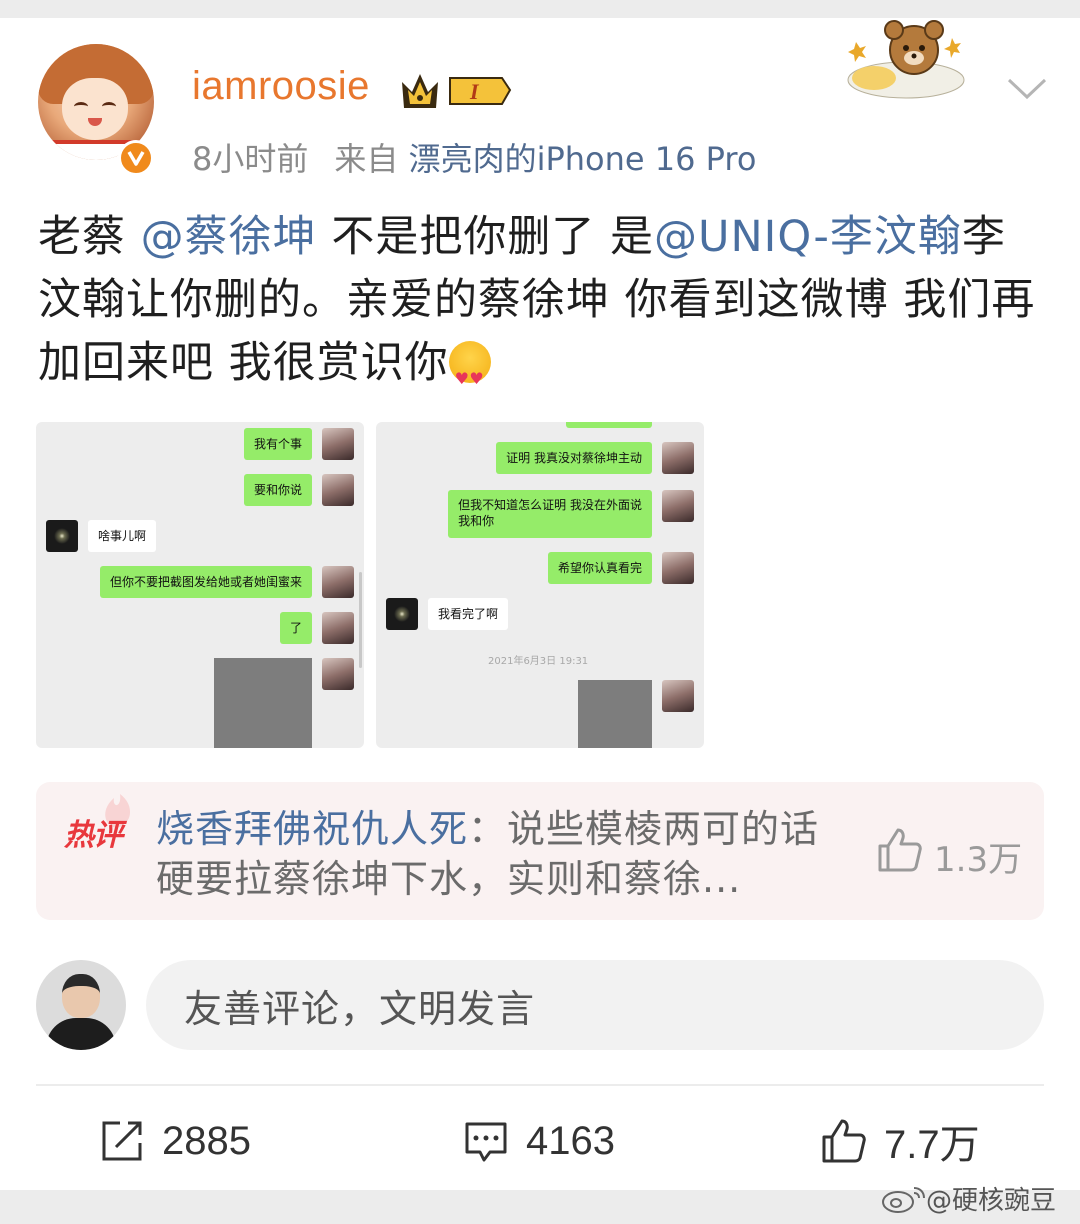  What do you see at coordinates (486, 1142) in the screenshot?
I see `comment-icon` at bounding box center [486, 1142].